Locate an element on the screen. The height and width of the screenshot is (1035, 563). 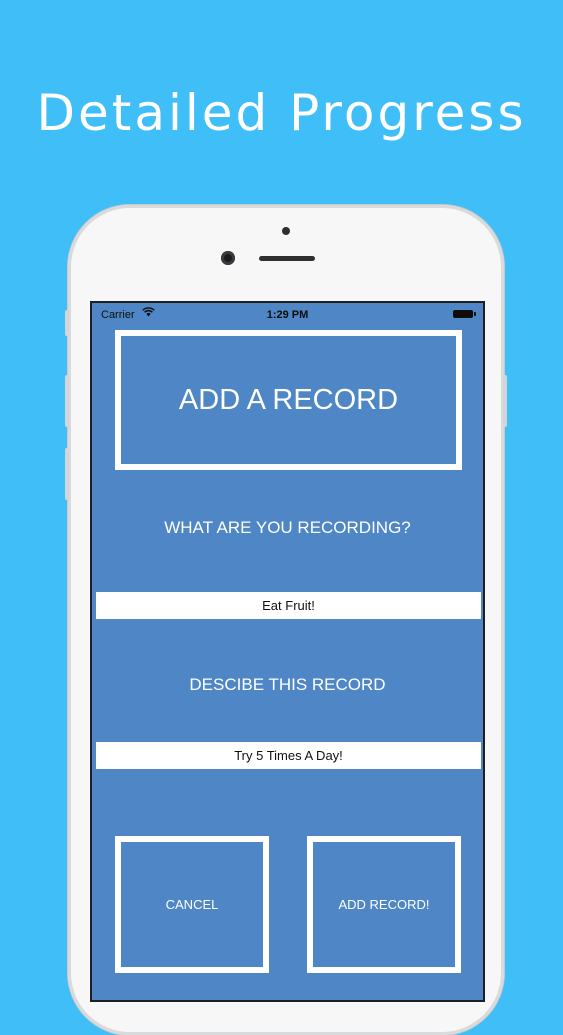
add-record-title-box: ADD A RECORD is located at coordinates (288, 400).